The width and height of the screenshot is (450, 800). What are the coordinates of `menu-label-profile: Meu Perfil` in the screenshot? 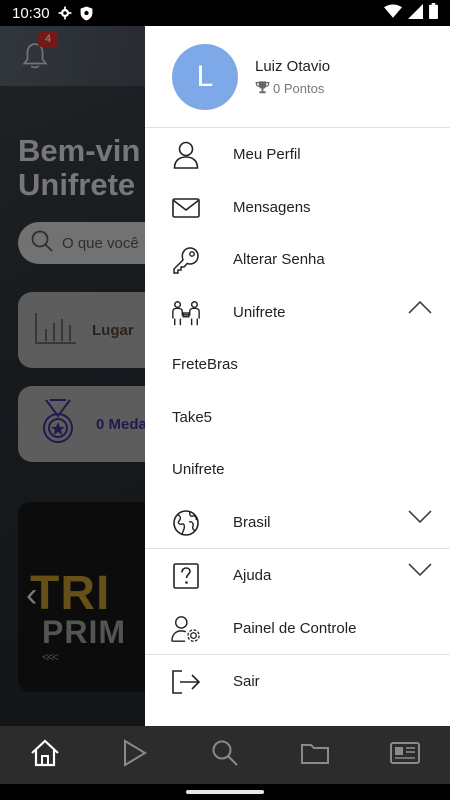 It's located at (267, 154).